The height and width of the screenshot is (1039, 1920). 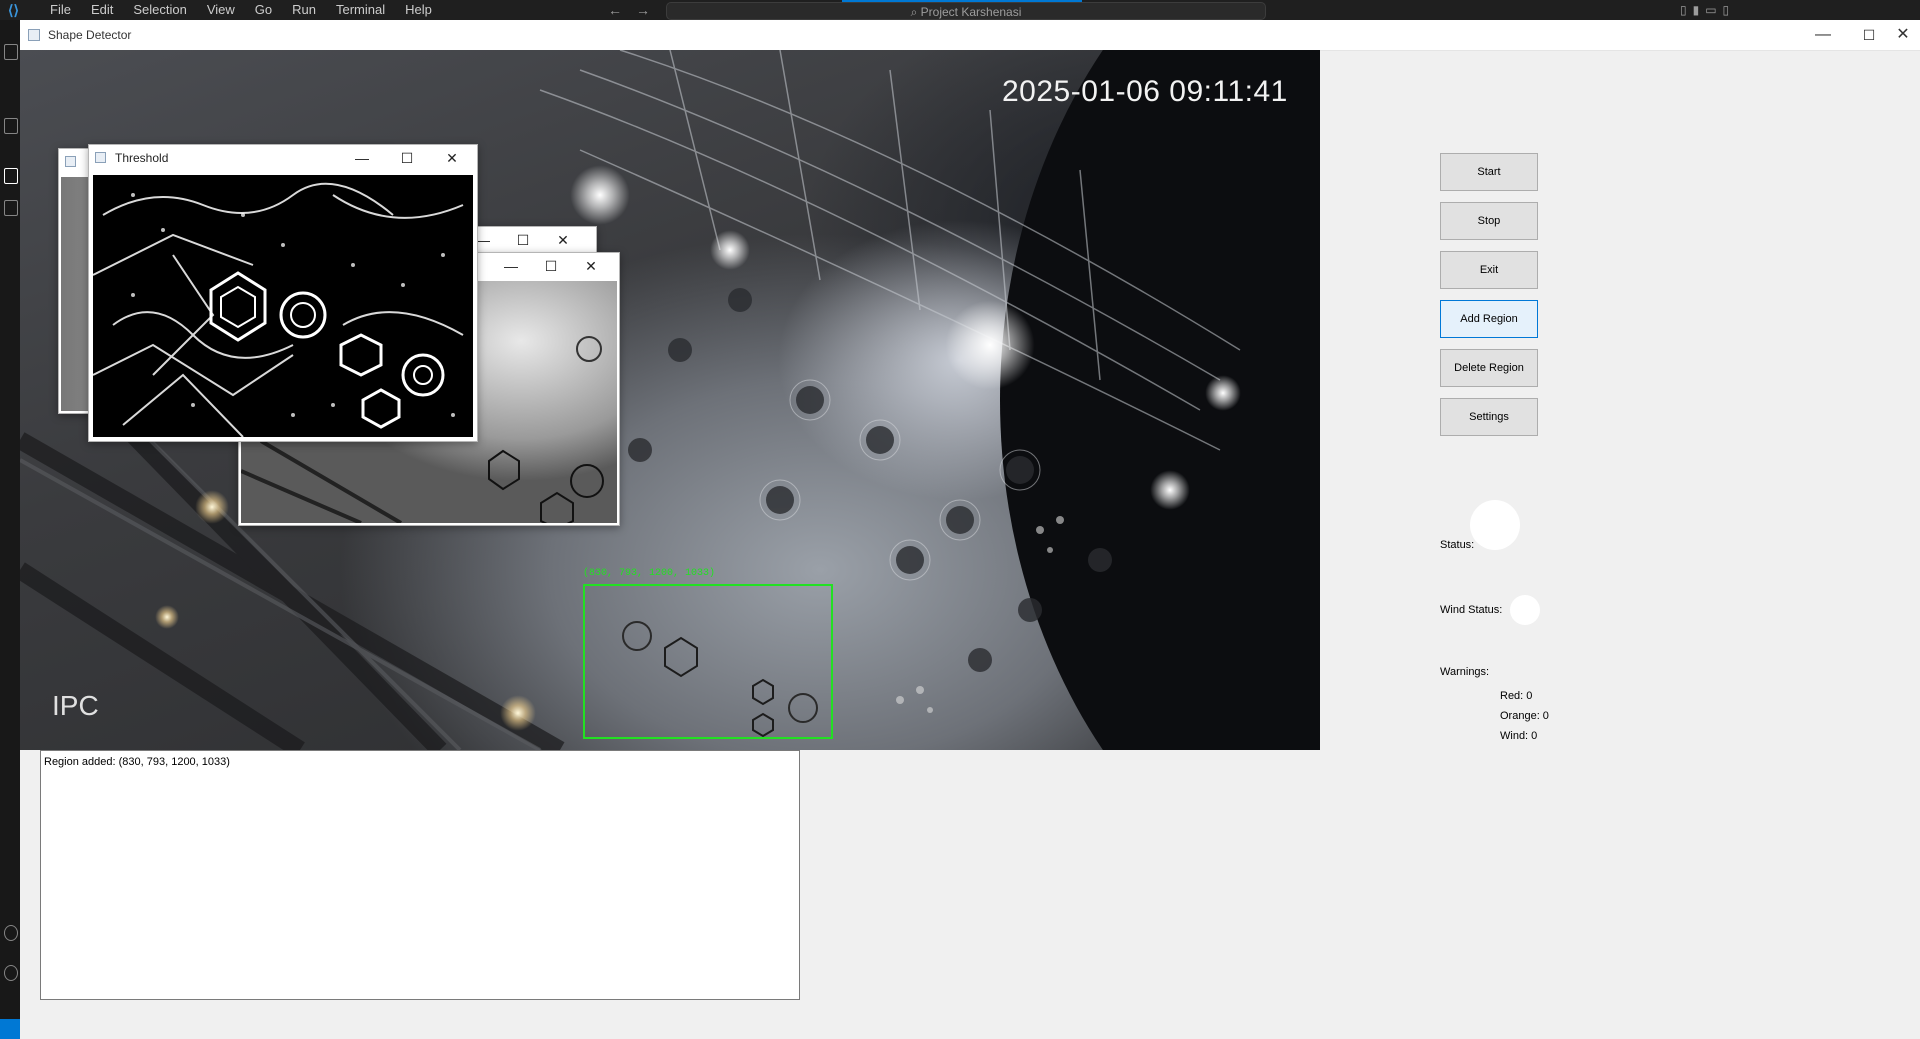 I want to click on warning-orange-count: Orange: 0, so click(x=1524, y=716).